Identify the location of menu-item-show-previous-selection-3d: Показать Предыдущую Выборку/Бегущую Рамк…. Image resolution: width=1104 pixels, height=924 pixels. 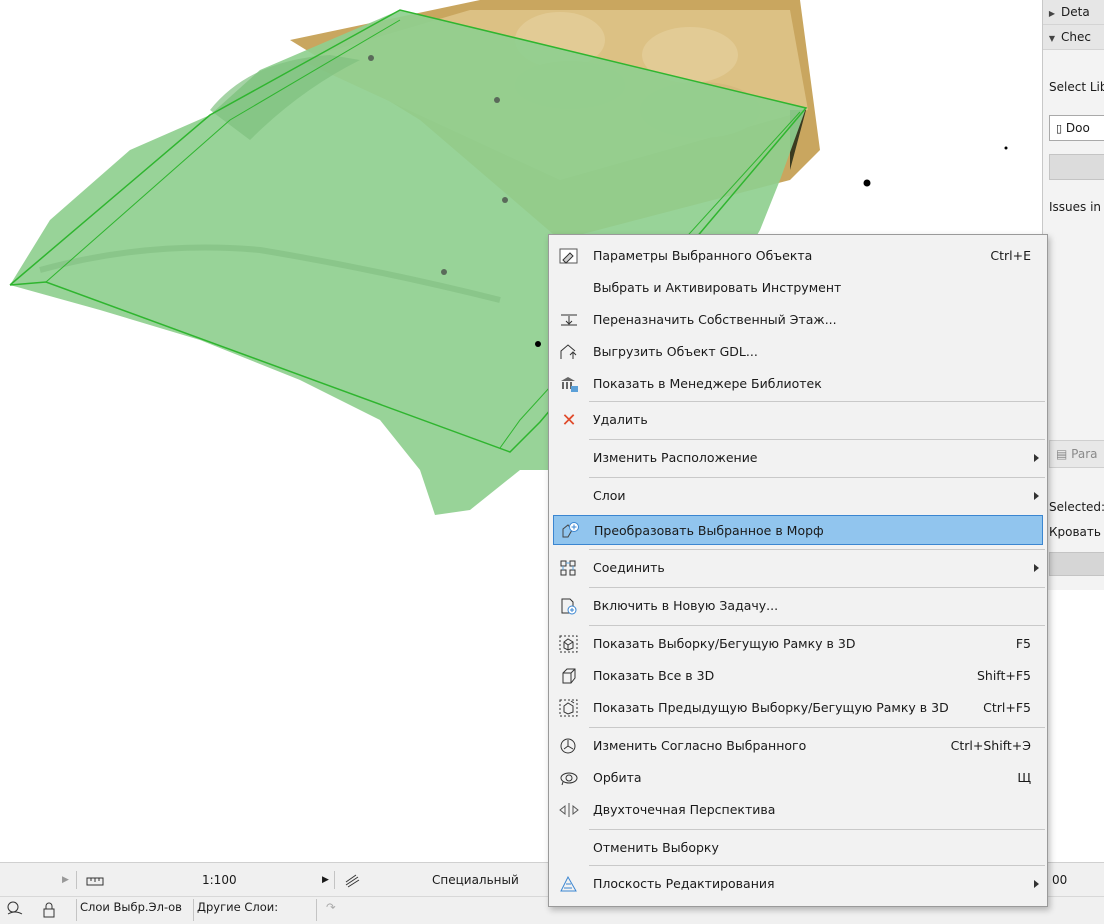
(798, 708).